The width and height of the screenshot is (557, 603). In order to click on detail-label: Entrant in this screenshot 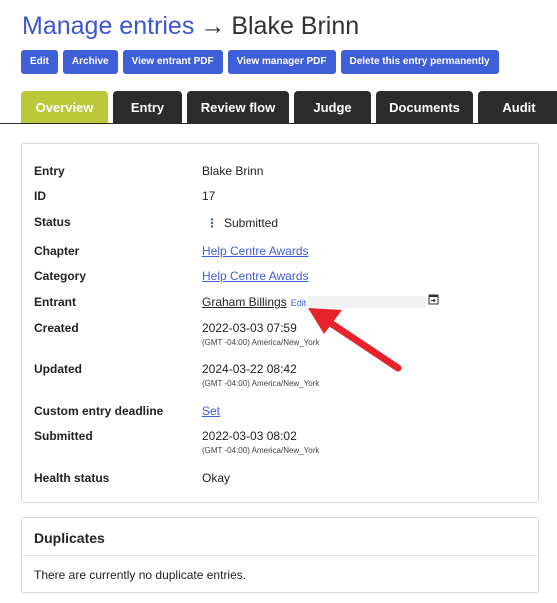, I will do `click(55, 302)`.